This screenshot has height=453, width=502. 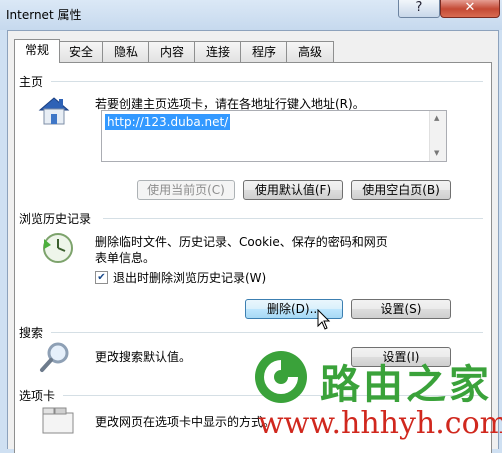 What do you see at coordinates (58, 421) in the screenshot?
I see `tabs-icon` at bounding box center [58, 421].